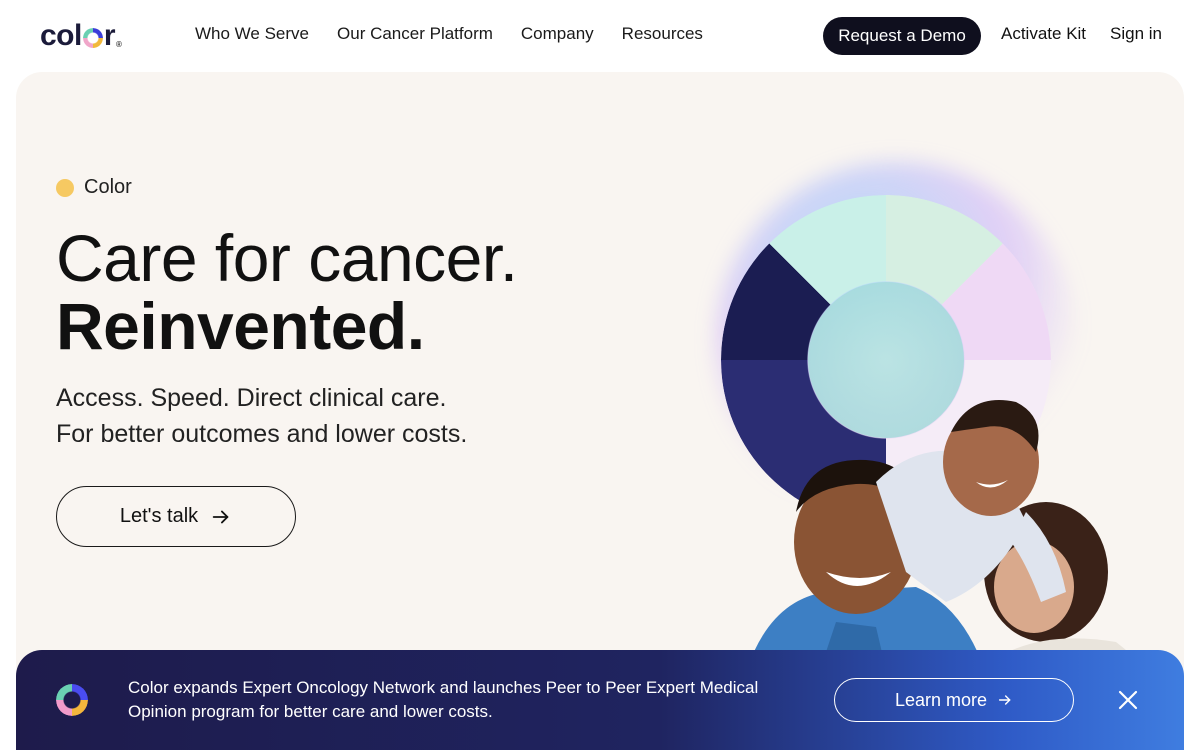 This screenshot has height=750, width=1200. What do you see at coordinates (251, 398) in the screenshot?
I see `hero-subline-1: Access. Speed. Direct clinical care.` at bounding box center [251, 398].